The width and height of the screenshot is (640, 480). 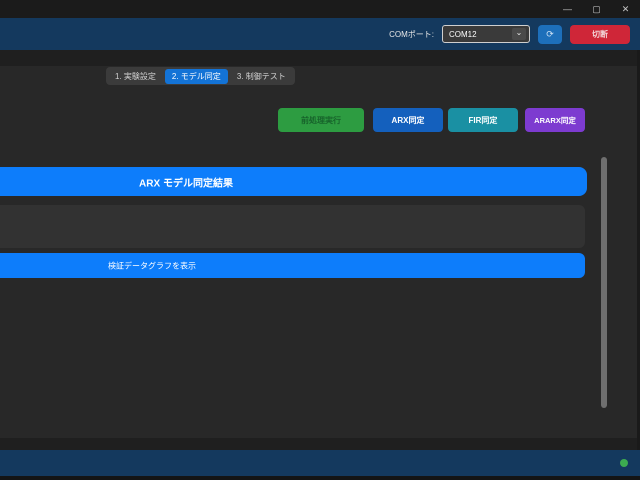 What do you see at coordinates (320, 463) in the screenshot?
I see `statusbar` at bounding box center [320, 463].